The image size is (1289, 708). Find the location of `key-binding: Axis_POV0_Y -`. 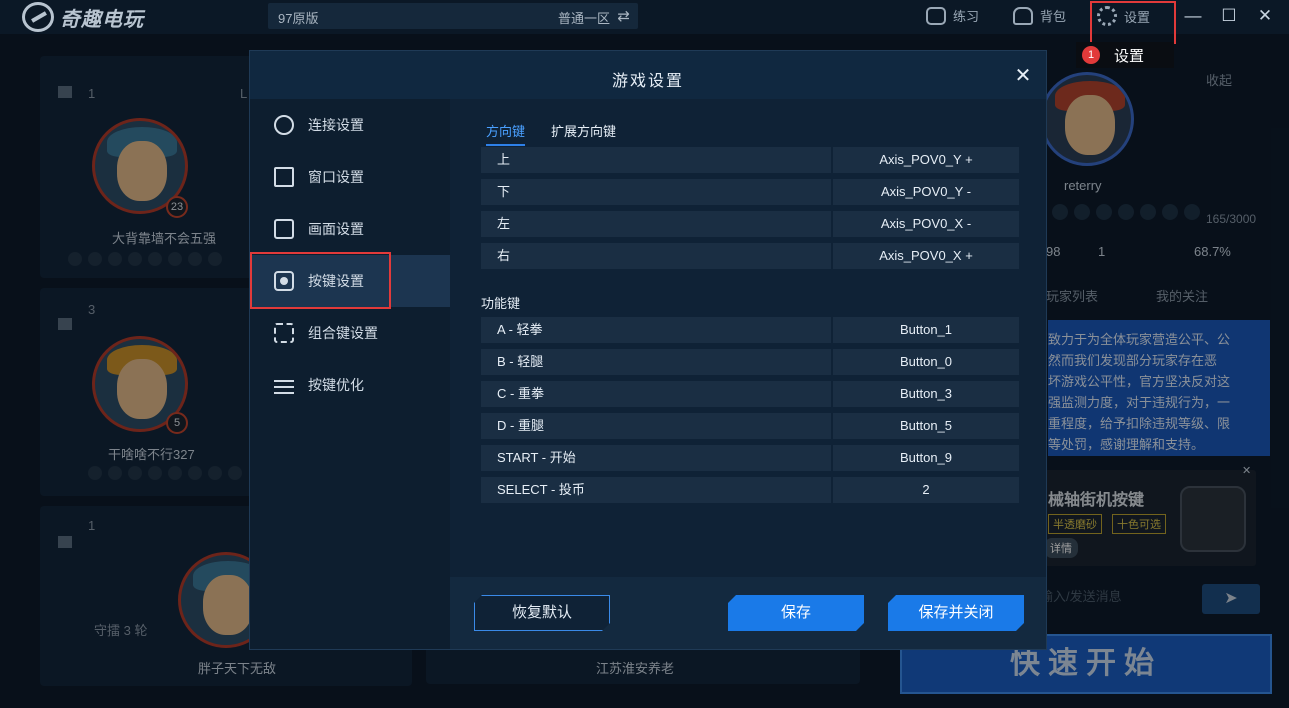

key-binding: Axis_POV0_Y - is located at coordinates (926, 192).